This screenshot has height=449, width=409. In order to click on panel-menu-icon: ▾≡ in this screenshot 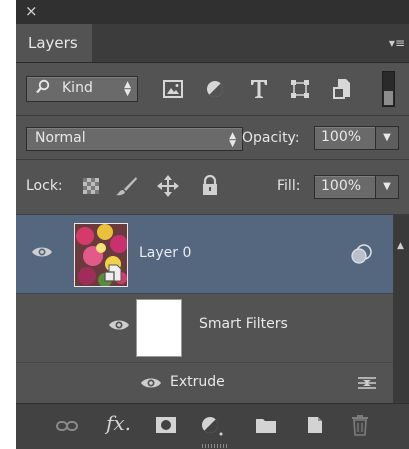, I will do `click(397, 43)`.